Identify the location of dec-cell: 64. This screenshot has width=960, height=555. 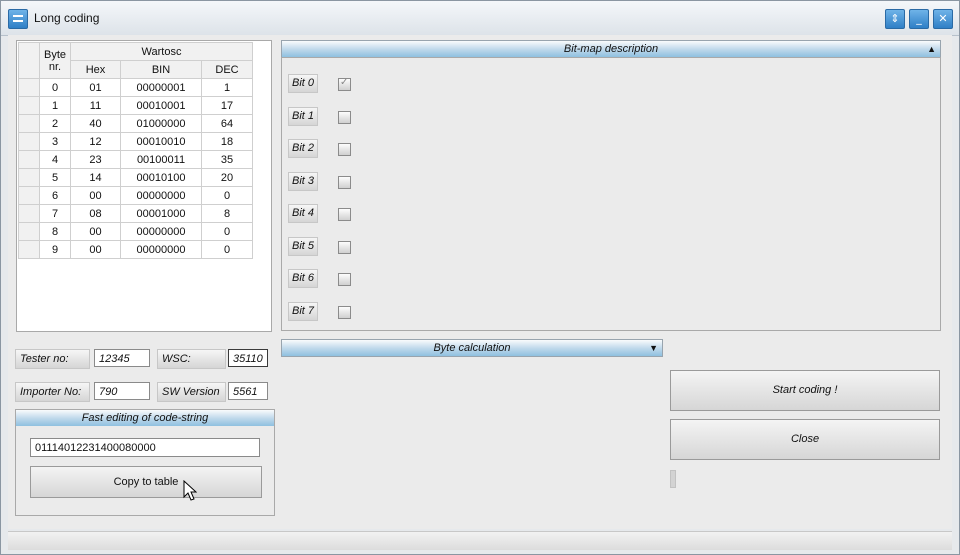
(227, 123).